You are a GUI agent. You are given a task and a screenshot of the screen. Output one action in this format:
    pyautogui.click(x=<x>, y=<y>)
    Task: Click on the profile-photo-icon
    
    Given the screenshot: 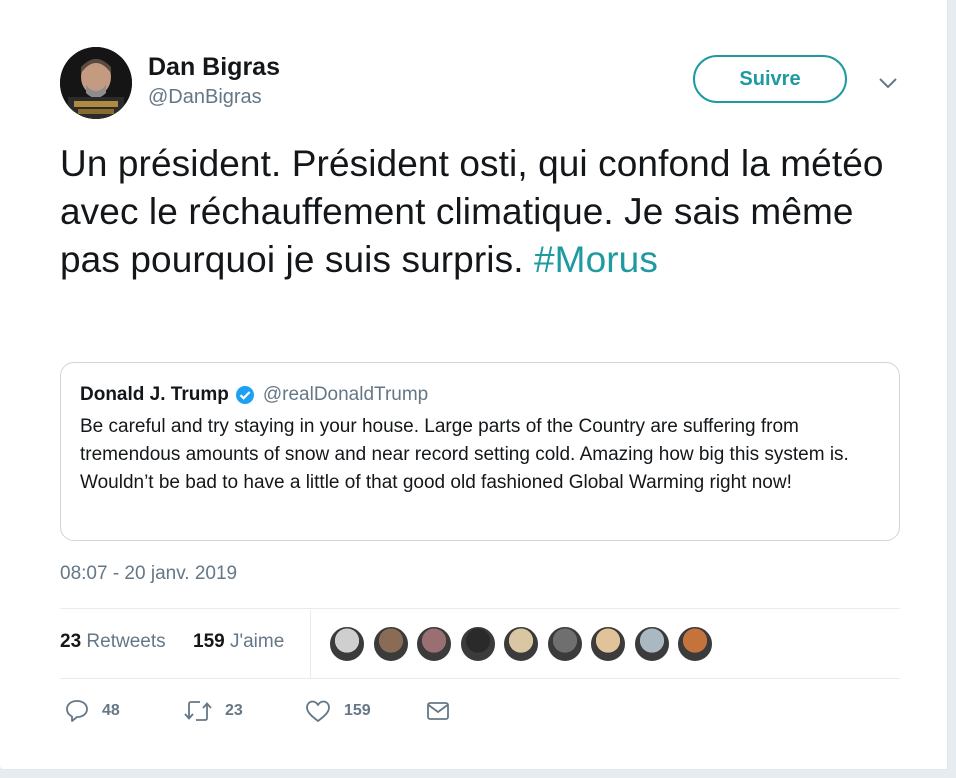 What is the action you would take?
    pyautogui.click(x=96, y=83)
    